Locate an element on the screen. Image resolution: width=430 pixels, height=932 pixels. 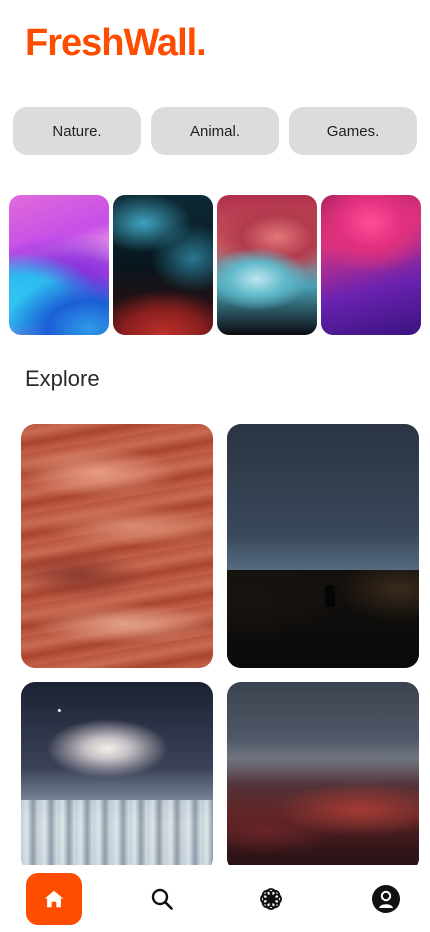
category-bar: Nature. Animal. Games. is located at coordinates (215, 131).